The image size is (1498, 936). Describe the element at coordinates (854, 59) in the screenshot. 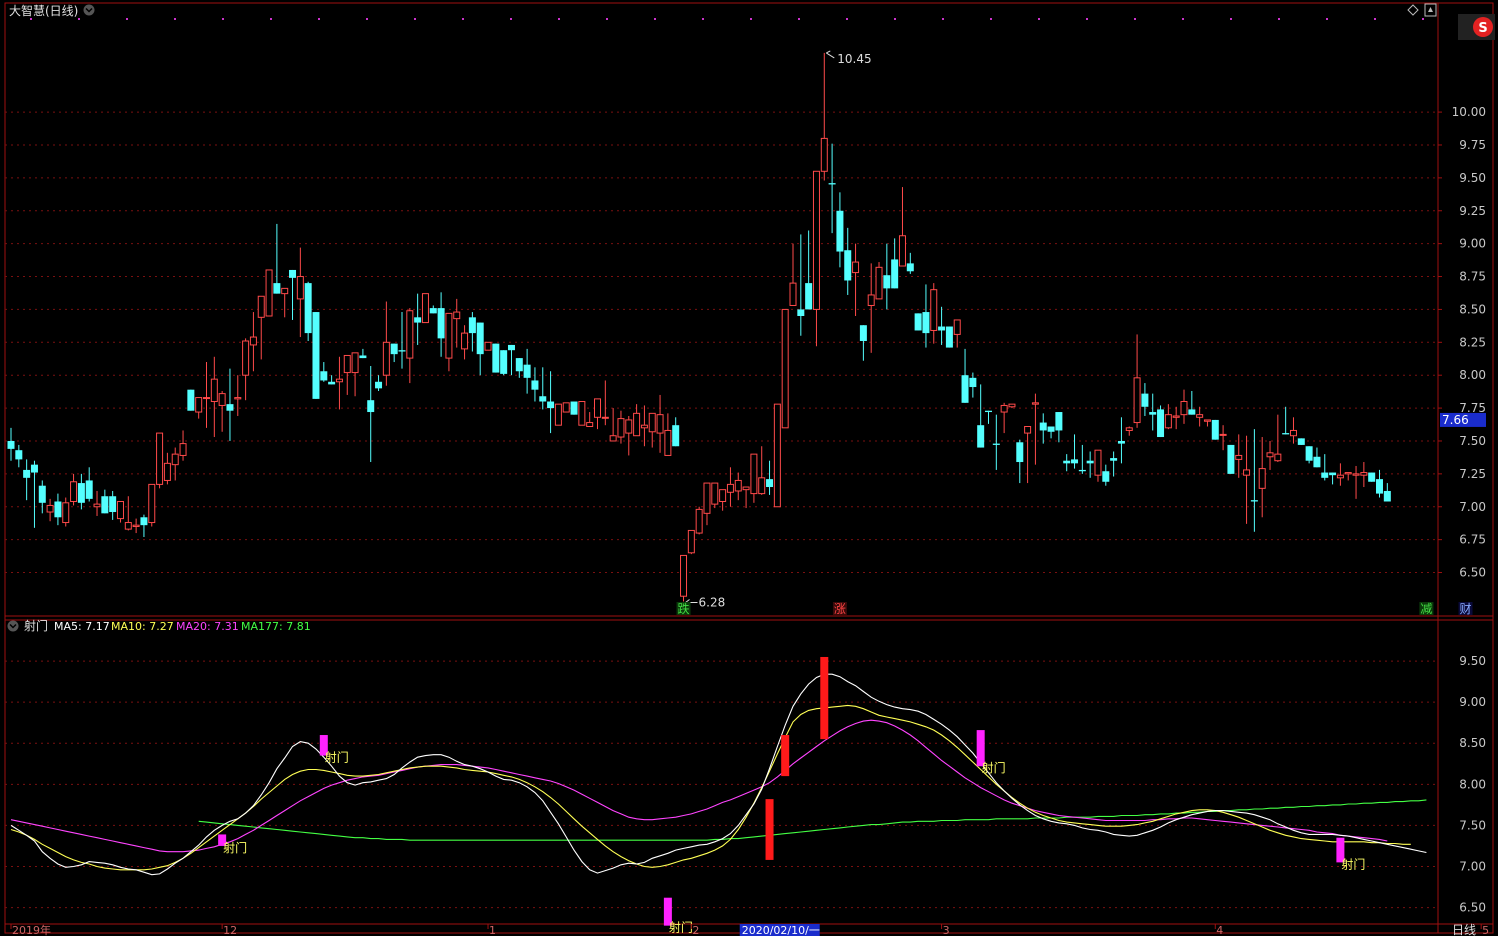

I see `high-price-label: 10.45` at that location.